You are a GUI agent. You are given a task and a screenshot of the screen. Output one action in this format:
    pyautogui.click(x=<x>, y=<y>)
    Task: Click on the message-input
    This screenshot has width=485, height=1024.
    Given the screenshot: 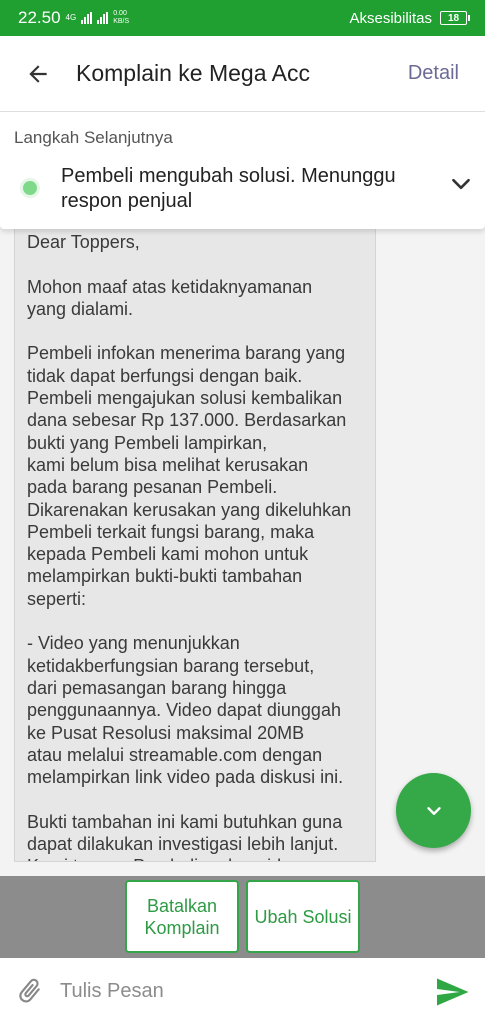 What is the action you would take?
    pyautogui.click(x=240, y=991)
    